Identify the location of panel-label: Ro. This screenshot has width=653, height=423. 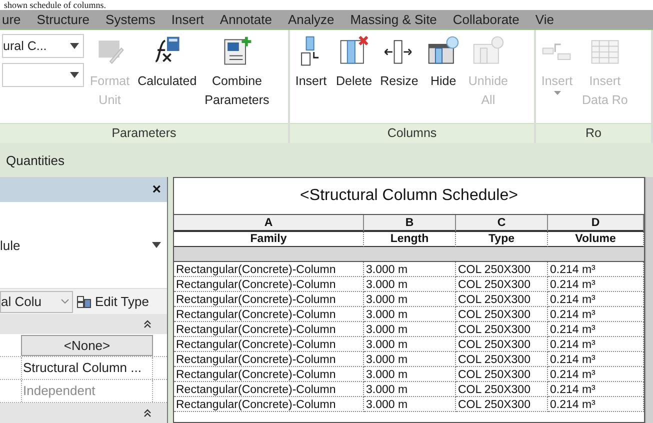
(593, 133).